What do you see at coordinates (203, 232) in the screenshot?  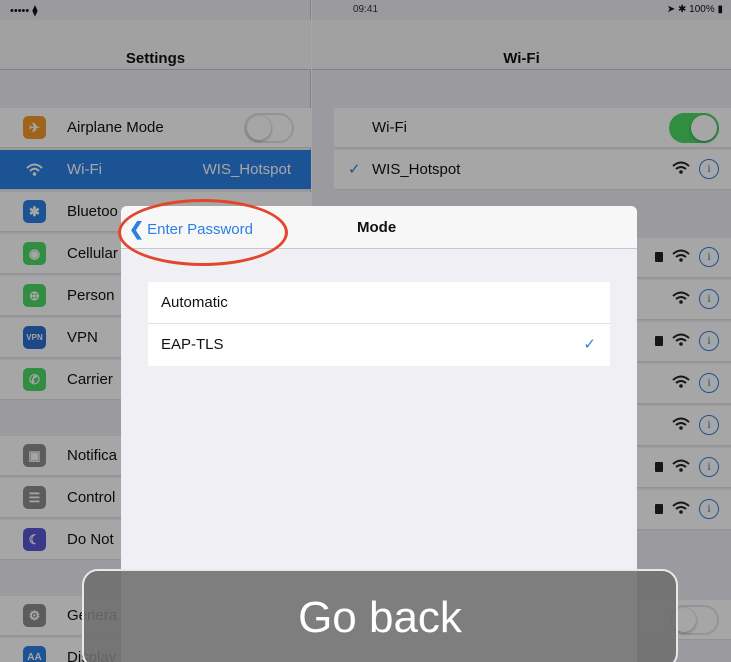 I see `highlight-annotation` at bounding box center [203, 232].